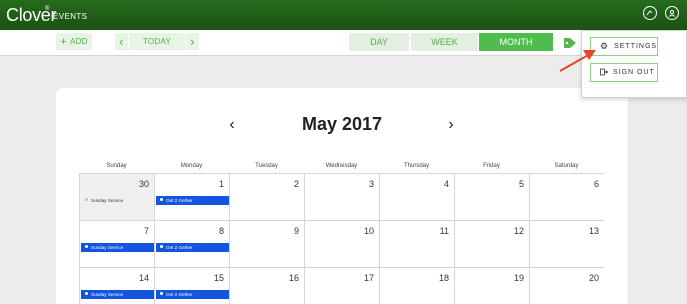  What do you see at coordinates (192, 41) in the screenshot?
I see `next-period-button: ›` at bounding box center [192, 41].